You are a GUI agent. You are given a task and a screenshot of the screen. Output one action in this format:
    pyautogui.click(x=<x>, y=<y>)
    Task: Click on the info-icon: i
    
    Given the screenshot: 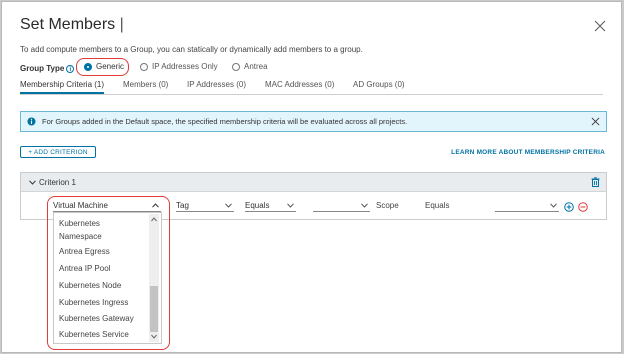 What is the action you would take?
    pyautogui.click(x=70, y=68)
    